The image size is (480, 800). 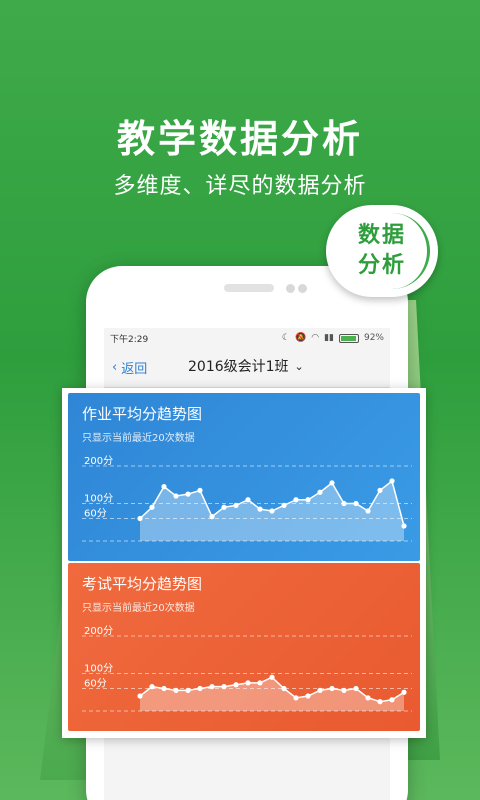 What do you see at coordinates (247, 338) in the screenshot?
I see `status-bar: 下午2:29 ☾ 🔕 ◠ ▮▮ 92%` at bounding box center [247, 338].